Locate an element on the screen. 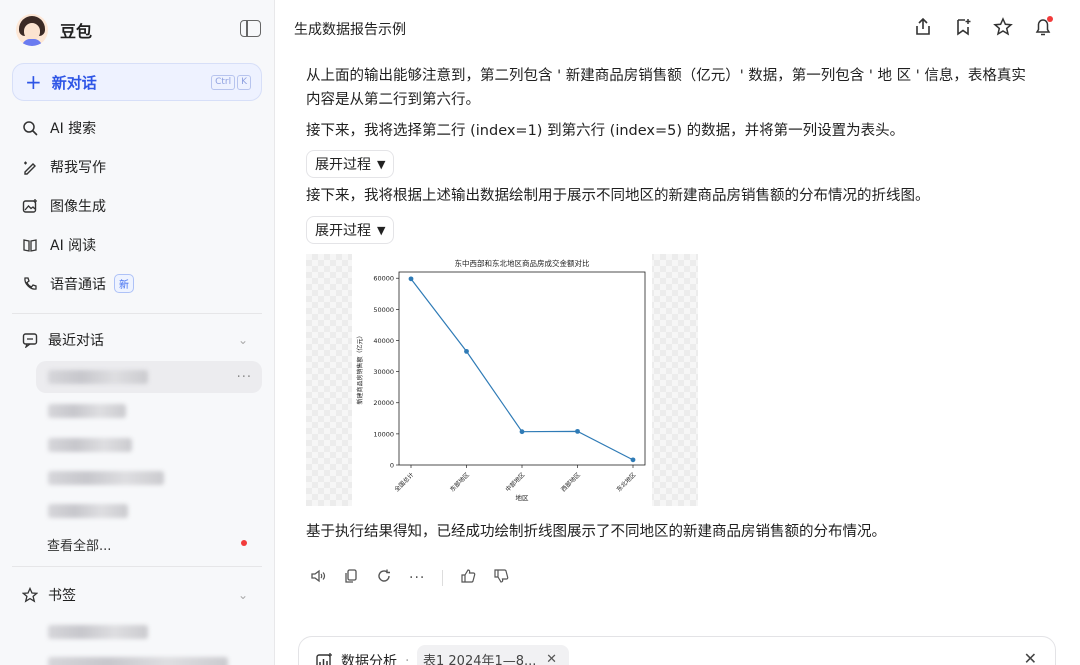  shortcut-key-ctrl: Ctrl is located at coordinates (223, 82).